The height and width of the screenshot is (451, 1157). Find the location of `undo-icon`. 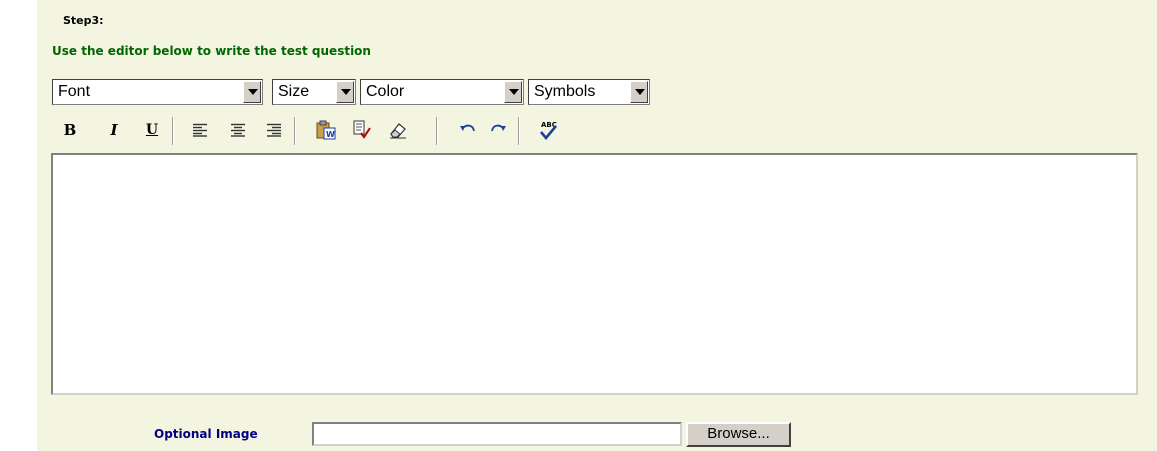

undo-icon is located at coordinates (467, 128).